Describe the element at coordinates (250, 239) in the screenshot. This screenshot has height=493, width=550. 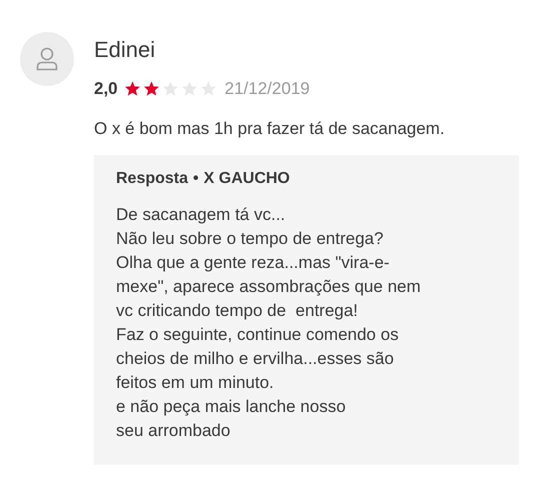
I see `response-text: Não leu sobre o tempo de entrega?` at that location.